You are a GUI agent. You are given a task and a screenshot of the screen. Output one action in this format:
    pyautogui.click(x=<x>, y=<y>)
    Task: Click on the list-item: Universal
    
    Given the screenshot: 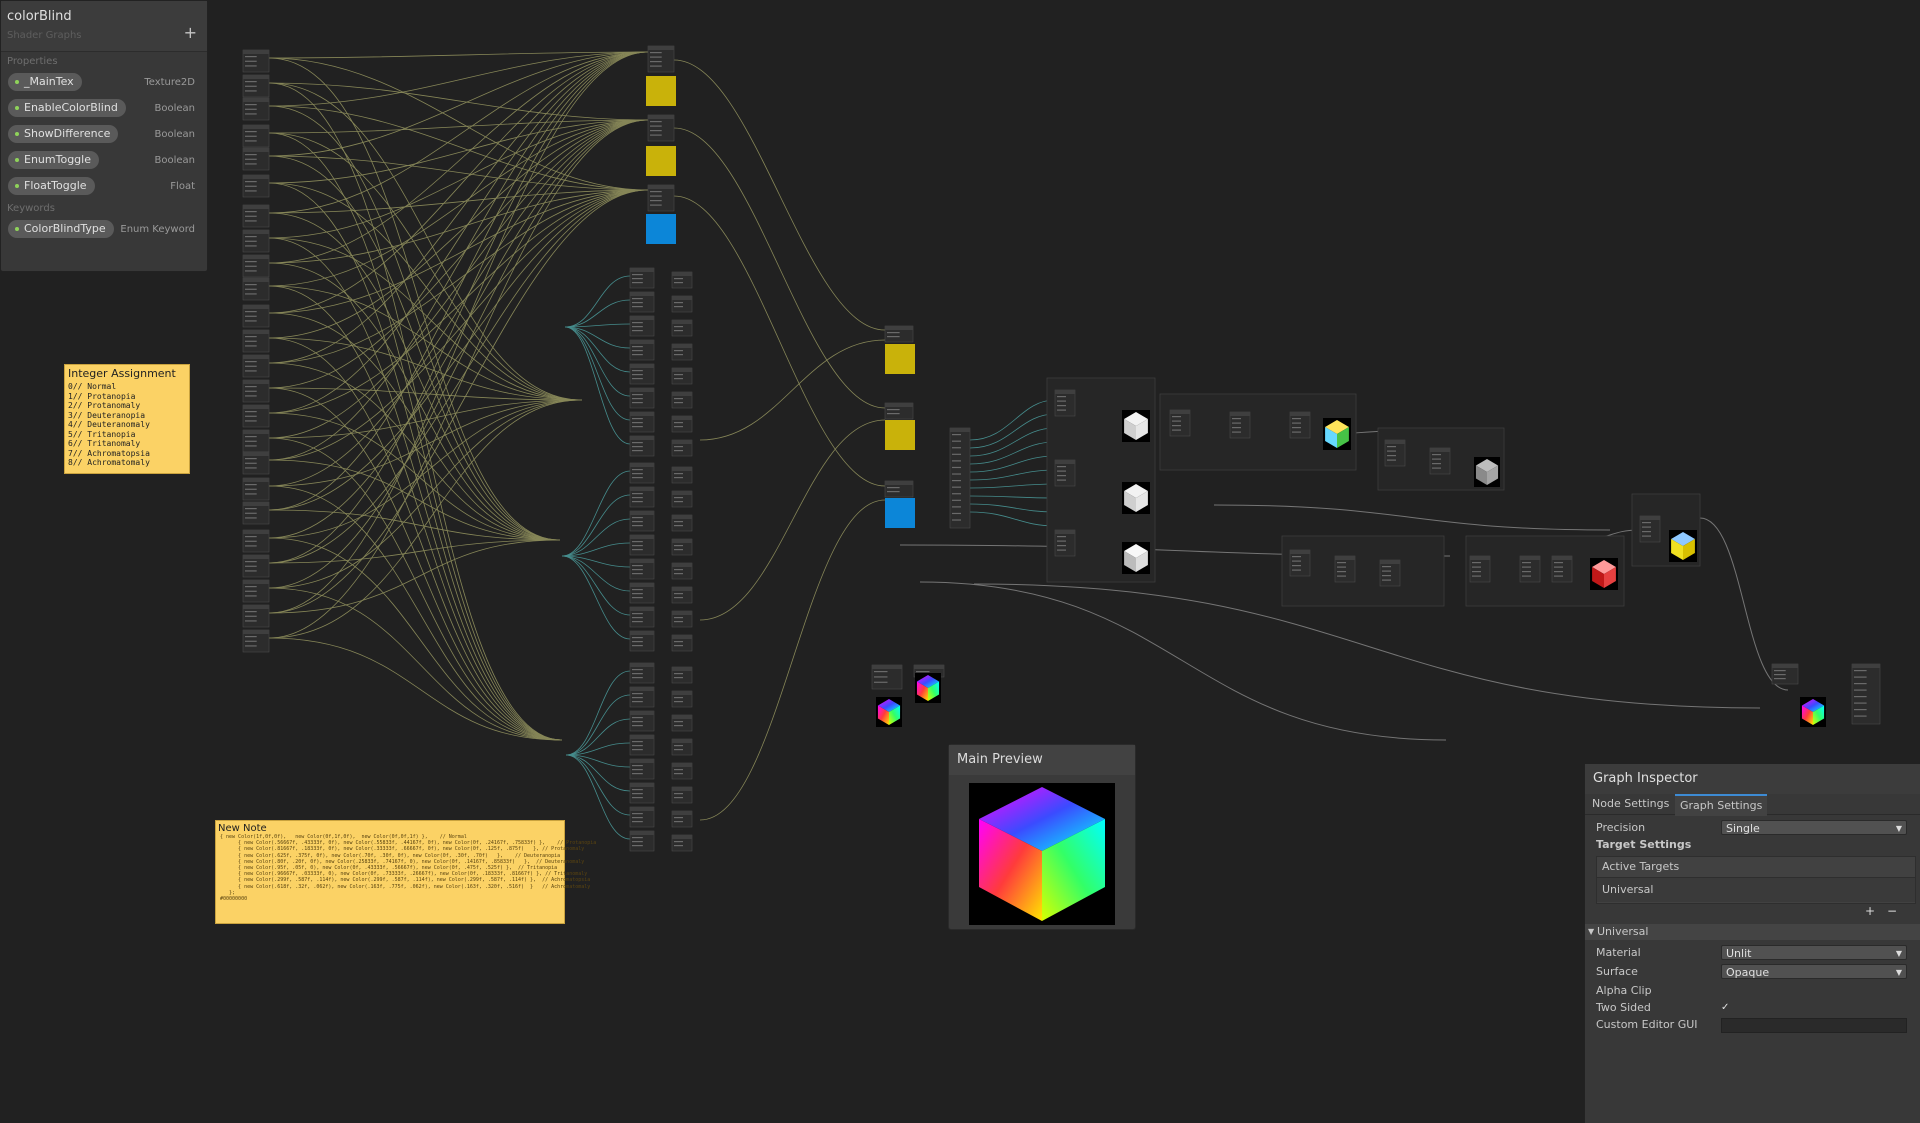 What is the action you would take?
    pyautogui.click(x=1756, y=890)
    